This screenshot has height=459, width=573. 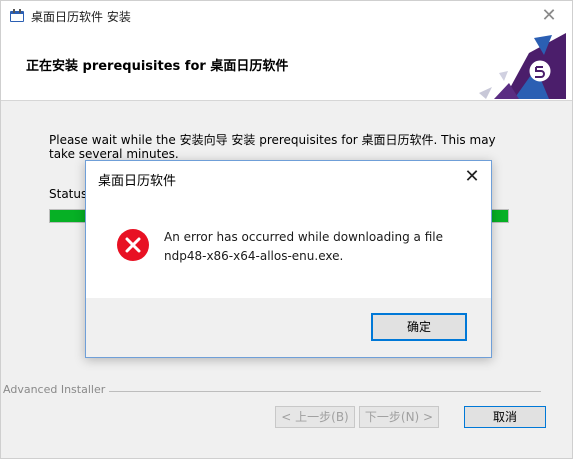 I want to click on status-label: Status, so click(x=68, y=194).